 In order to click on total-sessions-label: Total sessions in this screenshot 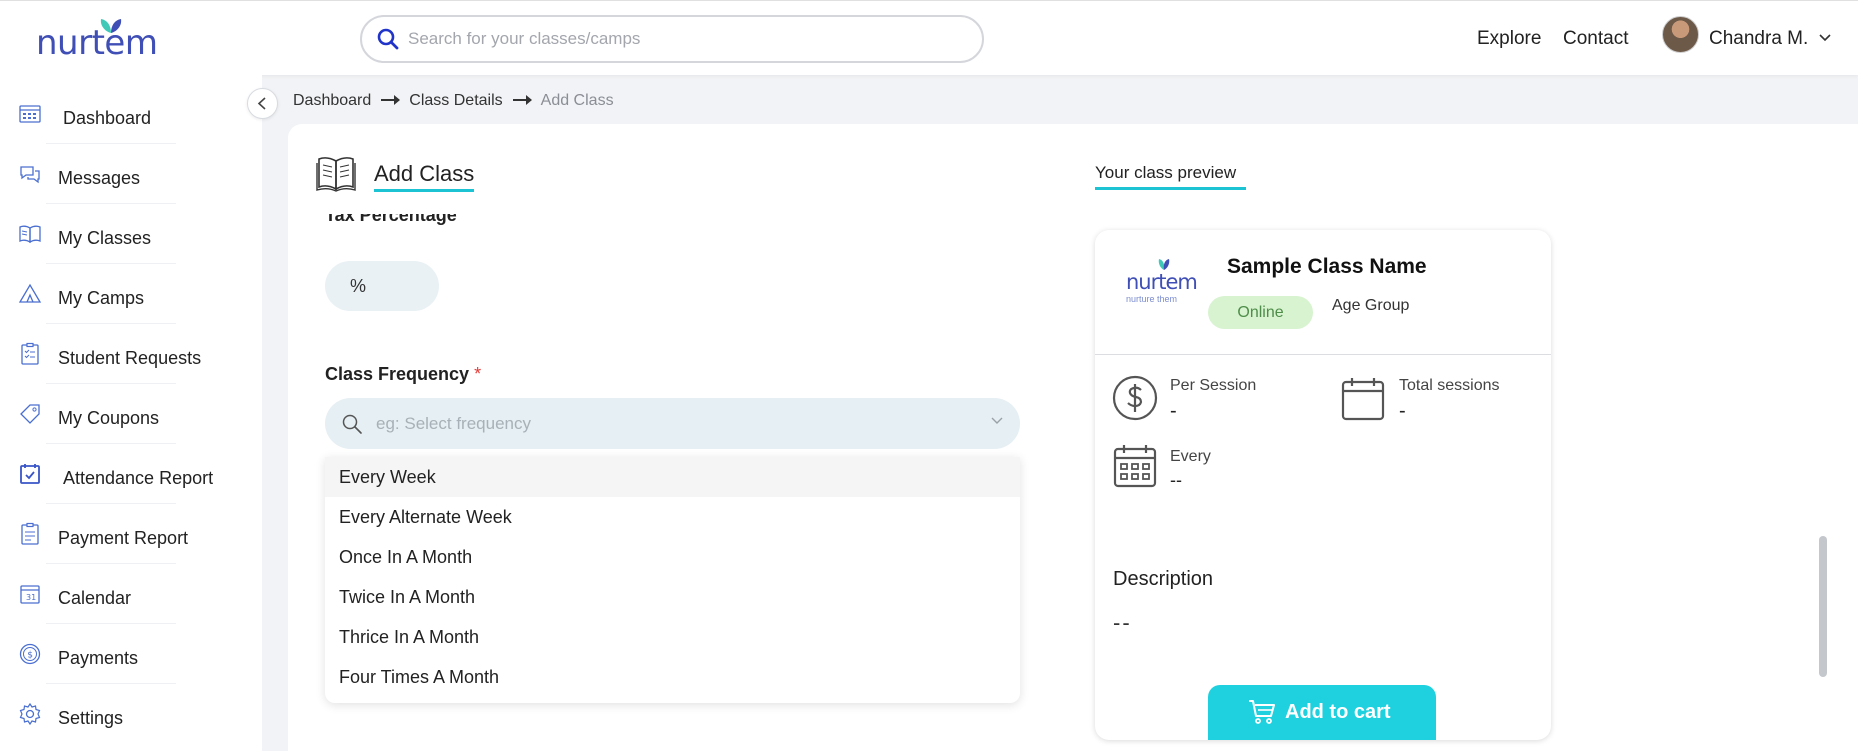, I will do `click(1449, 385)`.